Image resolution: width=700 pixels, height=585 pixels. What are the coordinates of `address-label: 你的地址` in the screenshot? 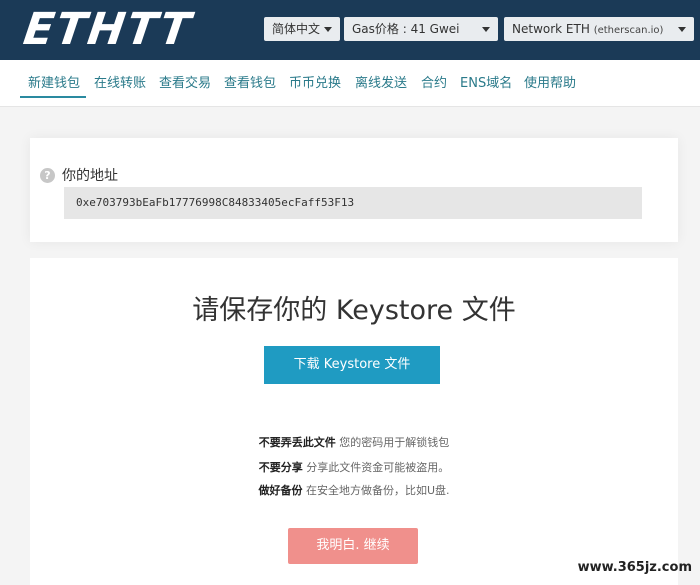 It's located at (90, 176).